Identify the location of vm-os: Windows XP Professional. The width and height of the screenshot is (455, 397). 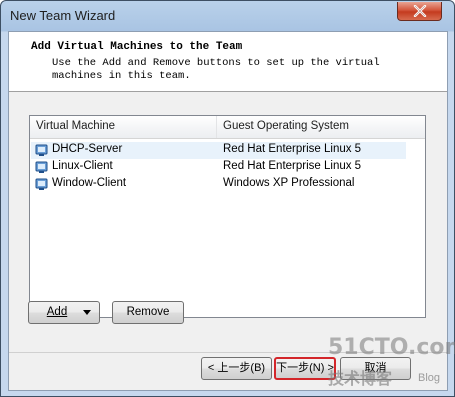
(289, 183).